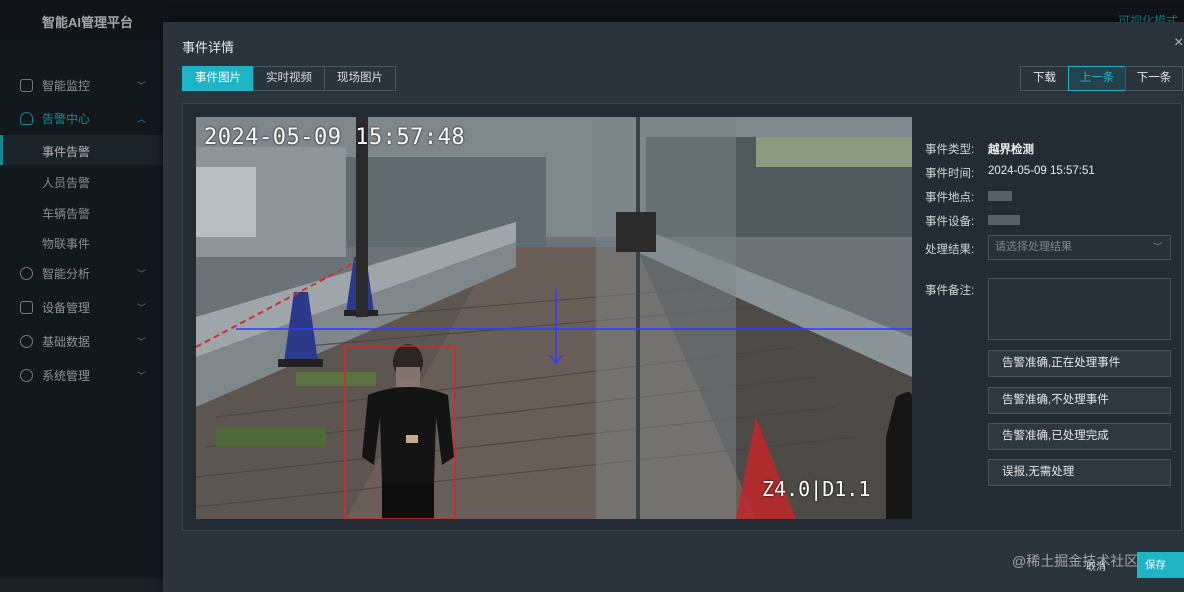 The height and width of the screenshot is (592, 1184). Describe the element at coordinates (1154, 78) in the screenshot. I see `next-button: 下一条` at that location.